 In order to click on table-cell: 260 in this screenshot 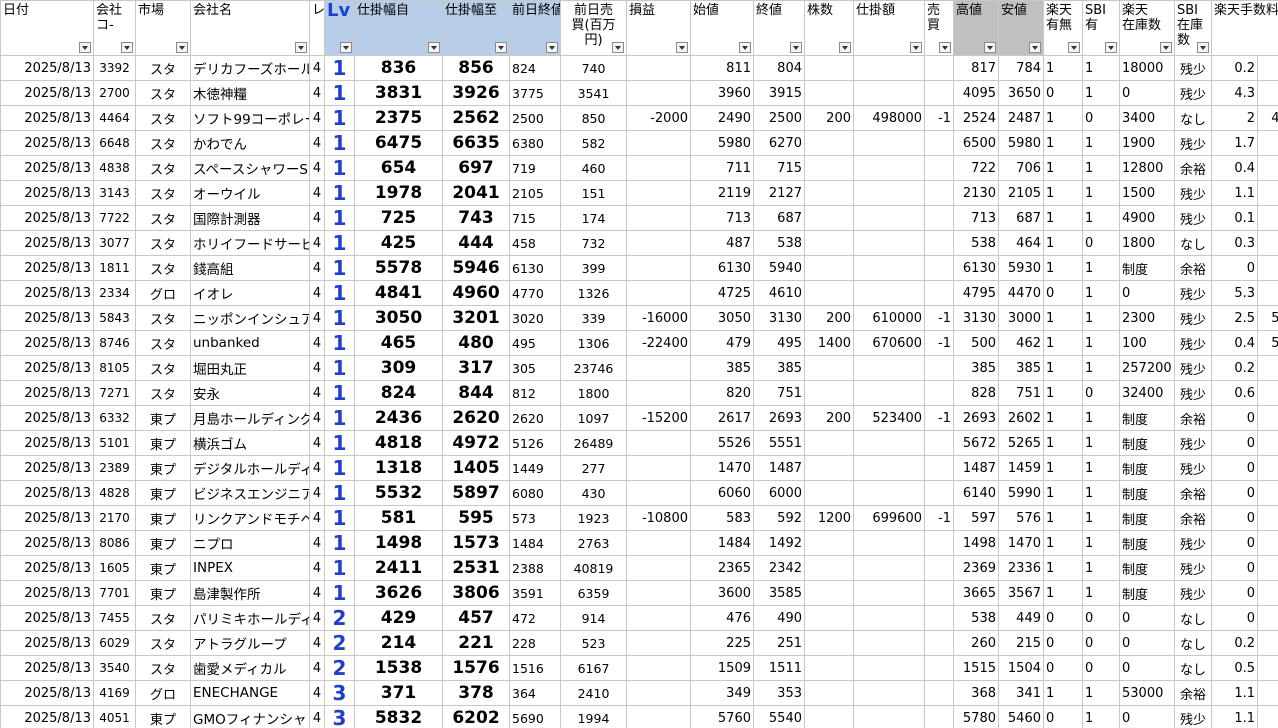, I will do `click(976, 643)`.